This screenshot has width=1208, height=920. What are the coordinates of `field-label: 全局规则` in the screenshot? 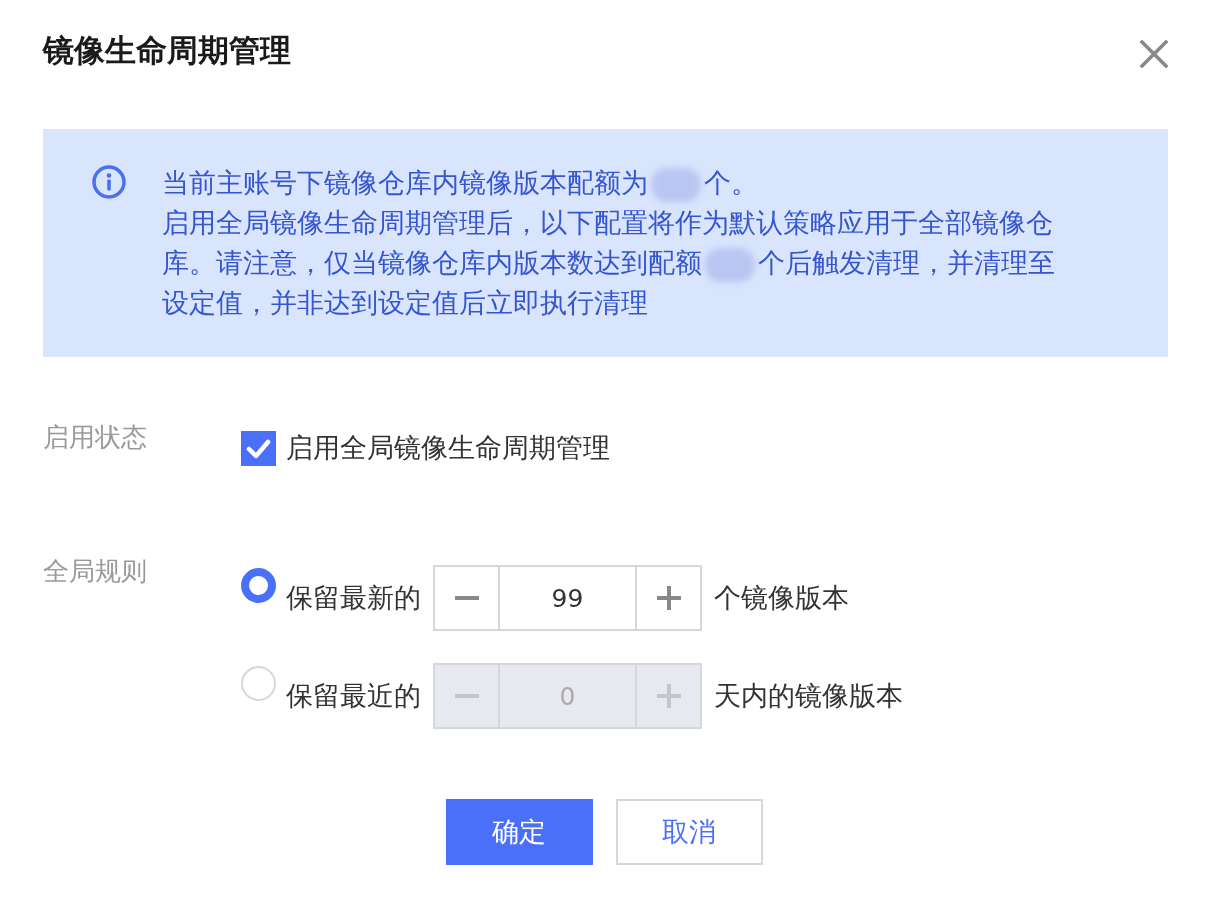 It's located at (95, 571).